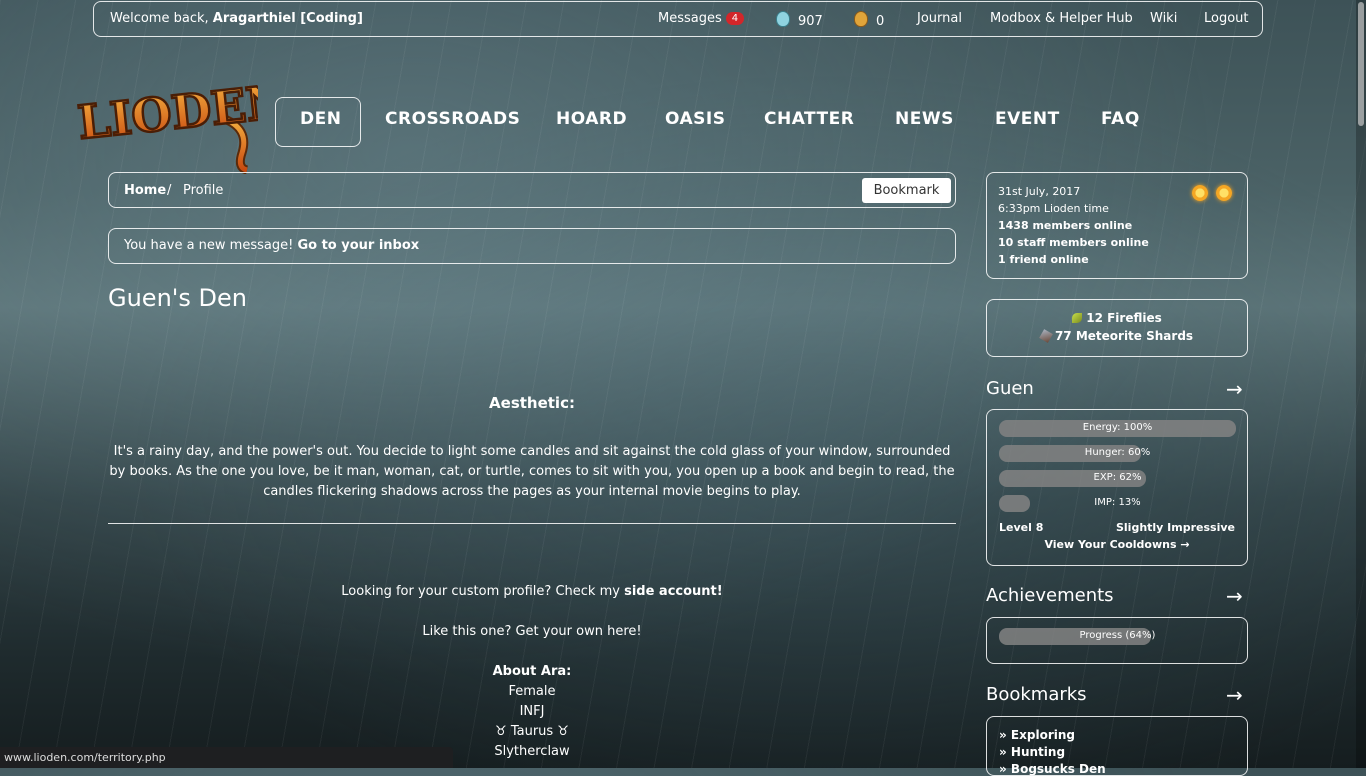 The width and height of the screenshot is (1366, 776). Describe the element at coordinates (1037, 735) in the screenshot. I see `bookmark-item: » Exploring` at that location.